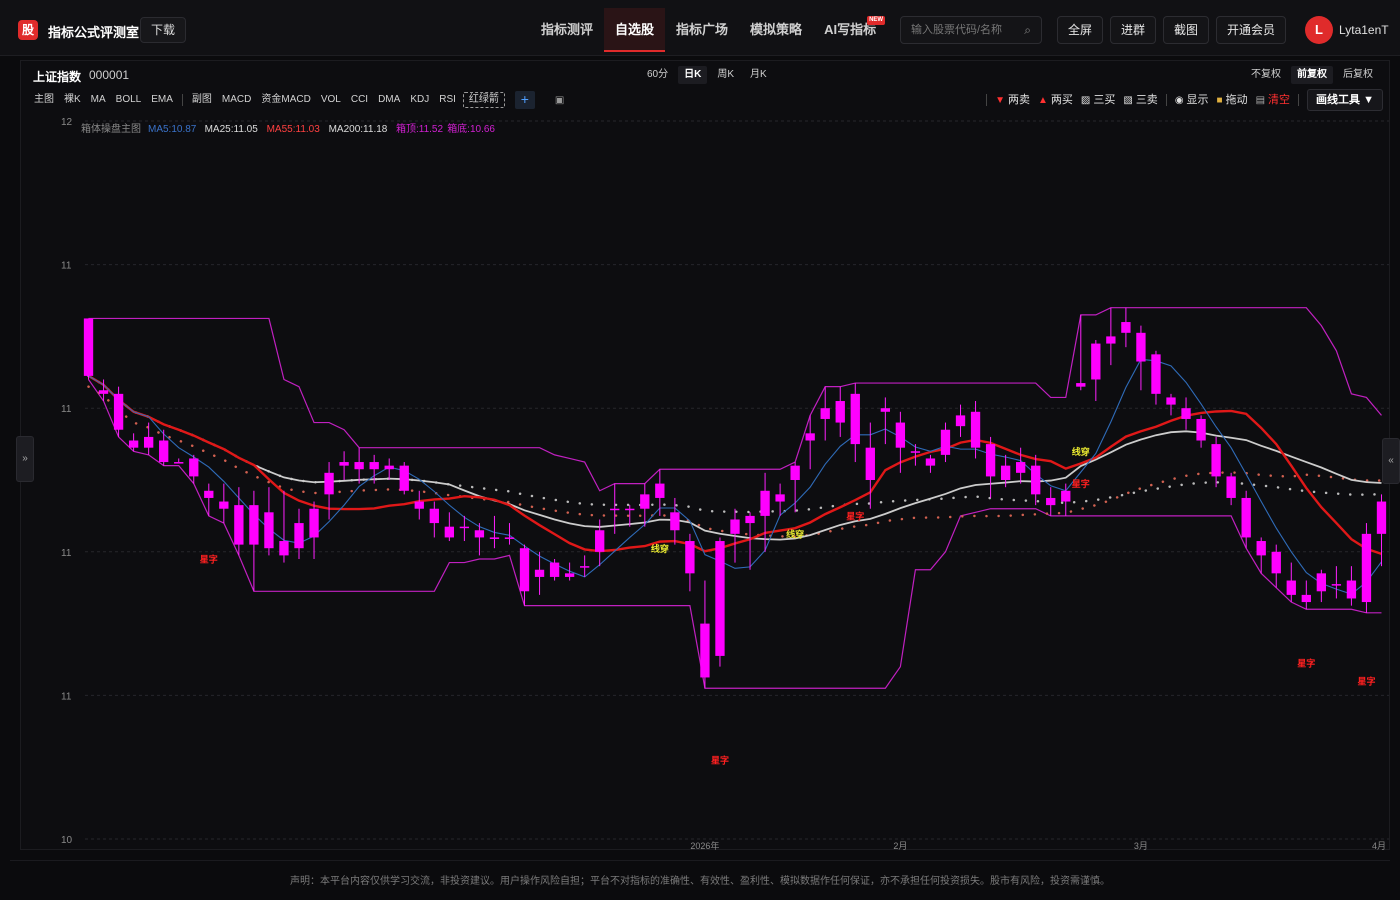 This screenshot has width=1400, height=900. Describe the element at coordinates (67, 122) in the screenshot. I see `y-tick-label: 12` at that location.